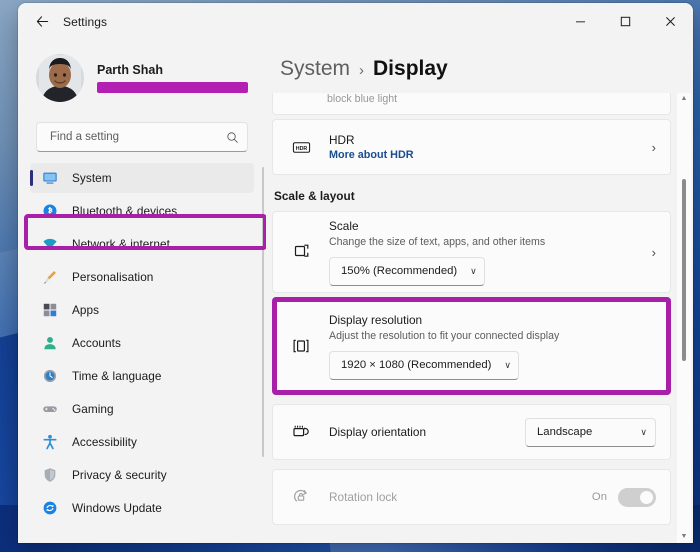 The width and height of the screenshot is (700, 552). What do you see at coordinates (96, 343) in the screenshot?
I see `sidebar-item-label: Accounts` at bounding box center [96, 343].